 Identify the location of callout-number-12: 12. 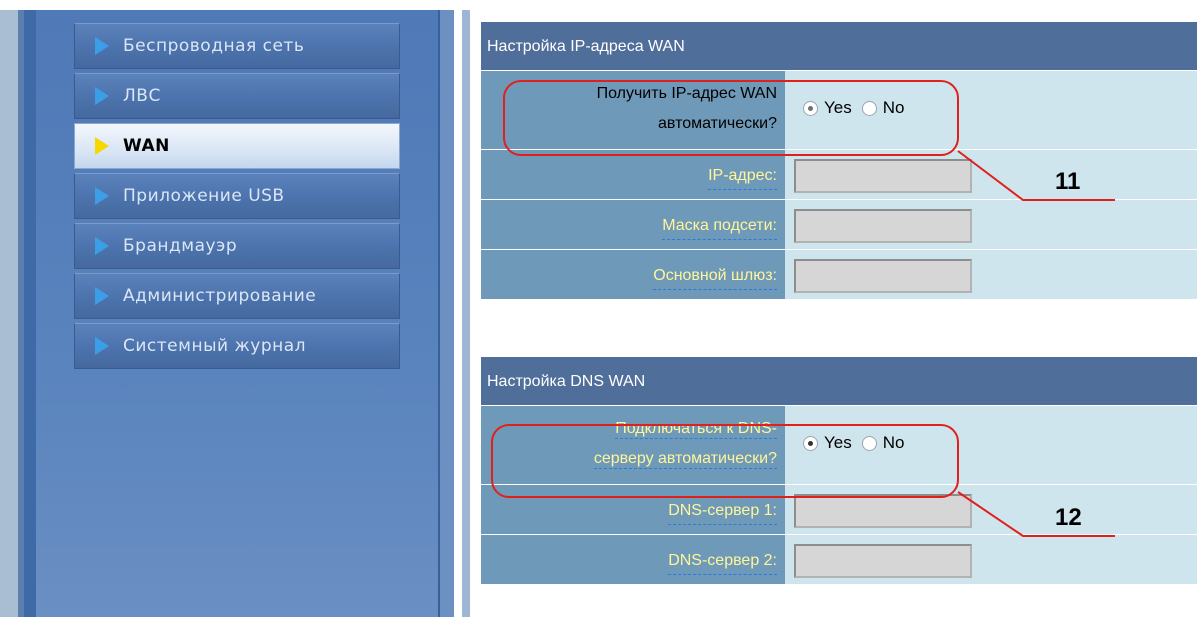
(1068, 517).